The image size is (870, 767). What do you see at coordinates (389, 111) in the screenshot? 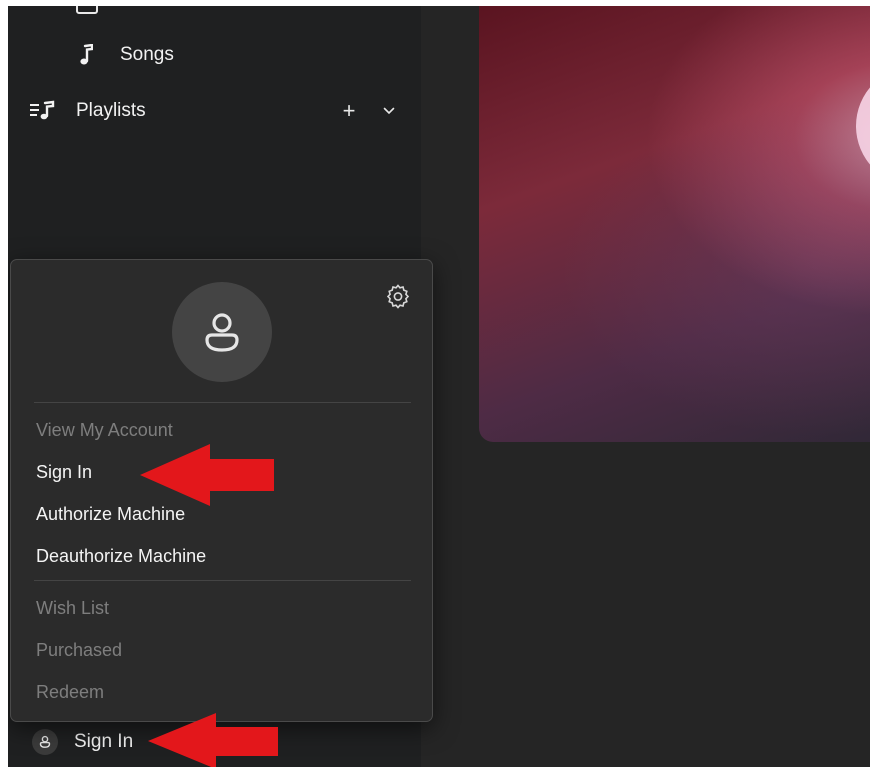
I see `chevron-down-icon` at bounding box center [389, 111].